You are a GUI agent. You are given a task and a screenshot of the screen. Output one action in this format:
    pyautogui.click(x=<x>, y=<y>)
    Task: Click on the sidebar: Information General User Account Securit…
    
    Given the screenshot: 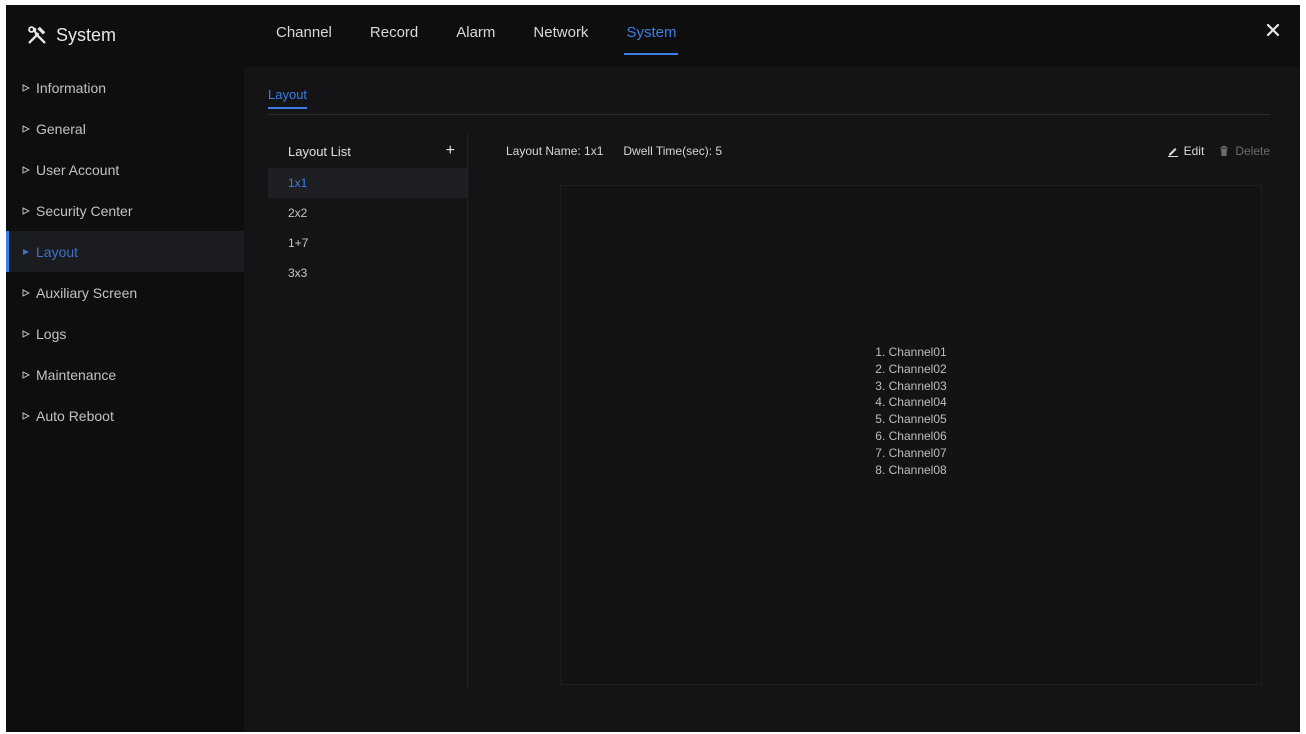 What is the action you would take?
    pyautogui.click(x=125, y=267)
    